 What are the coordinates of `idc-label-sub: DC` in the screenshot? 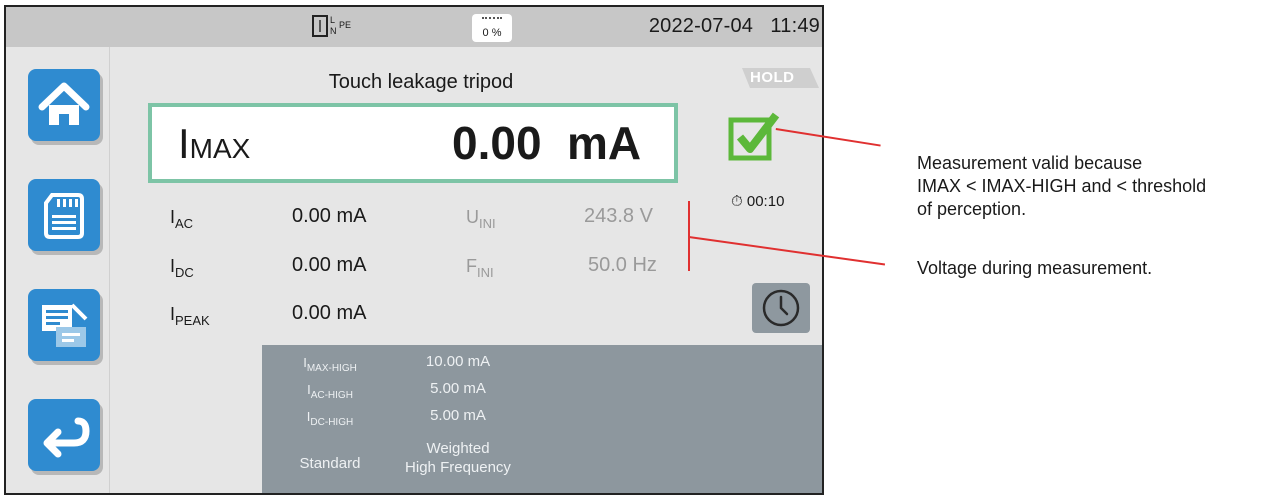 It's located at (184, 272).